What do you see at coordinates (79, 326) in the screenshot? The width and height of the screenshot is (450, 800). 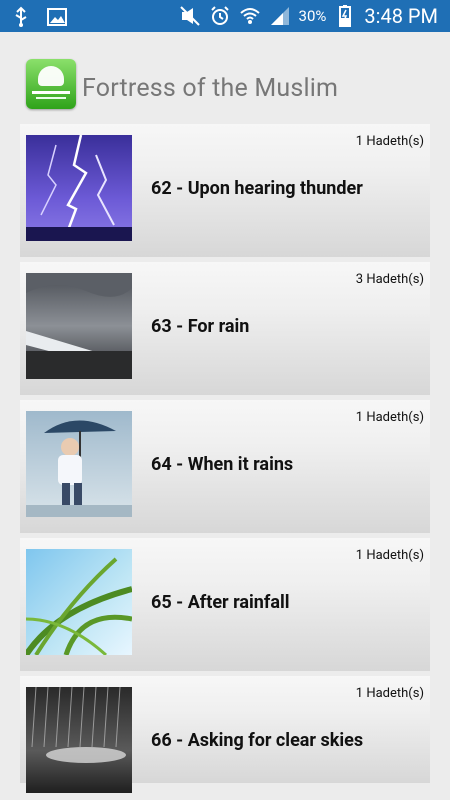 I see `storm-clouds-image` at bounding box center [79, 326].